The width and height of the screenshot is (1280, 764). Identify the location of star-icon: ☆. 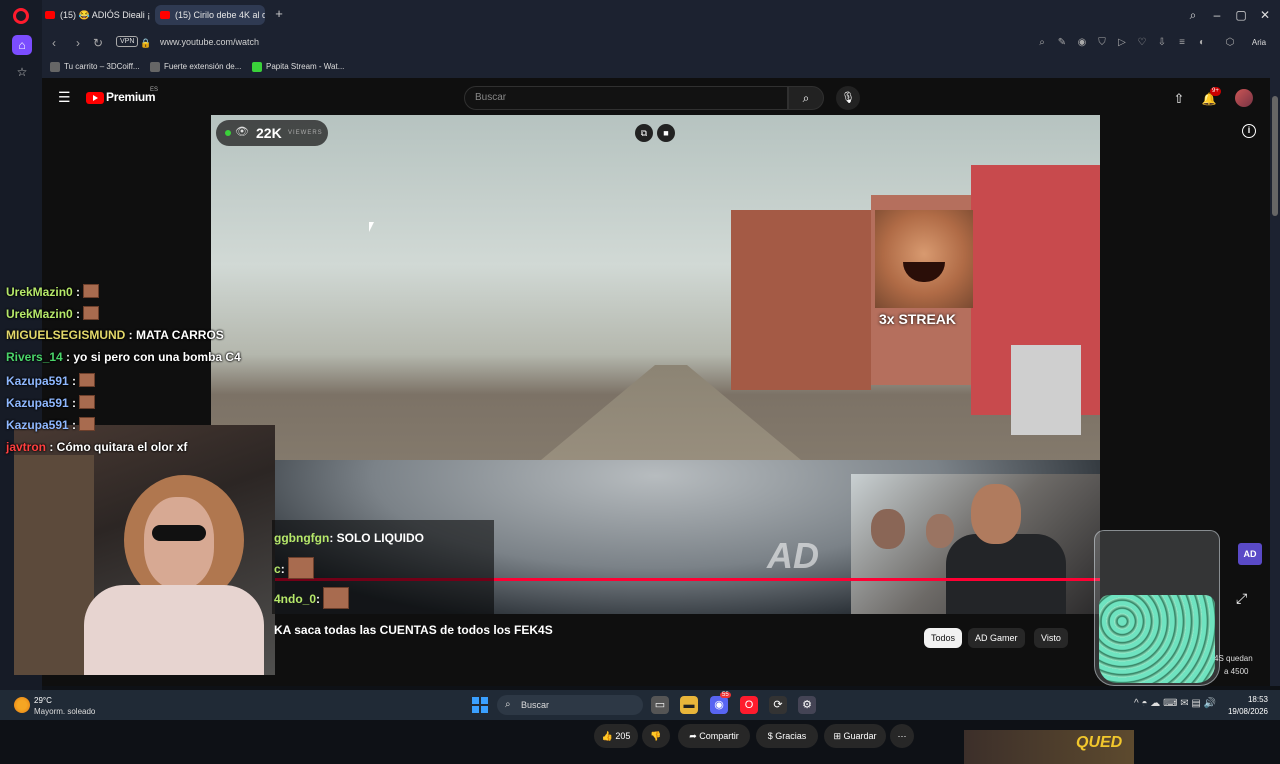
(22, 72).